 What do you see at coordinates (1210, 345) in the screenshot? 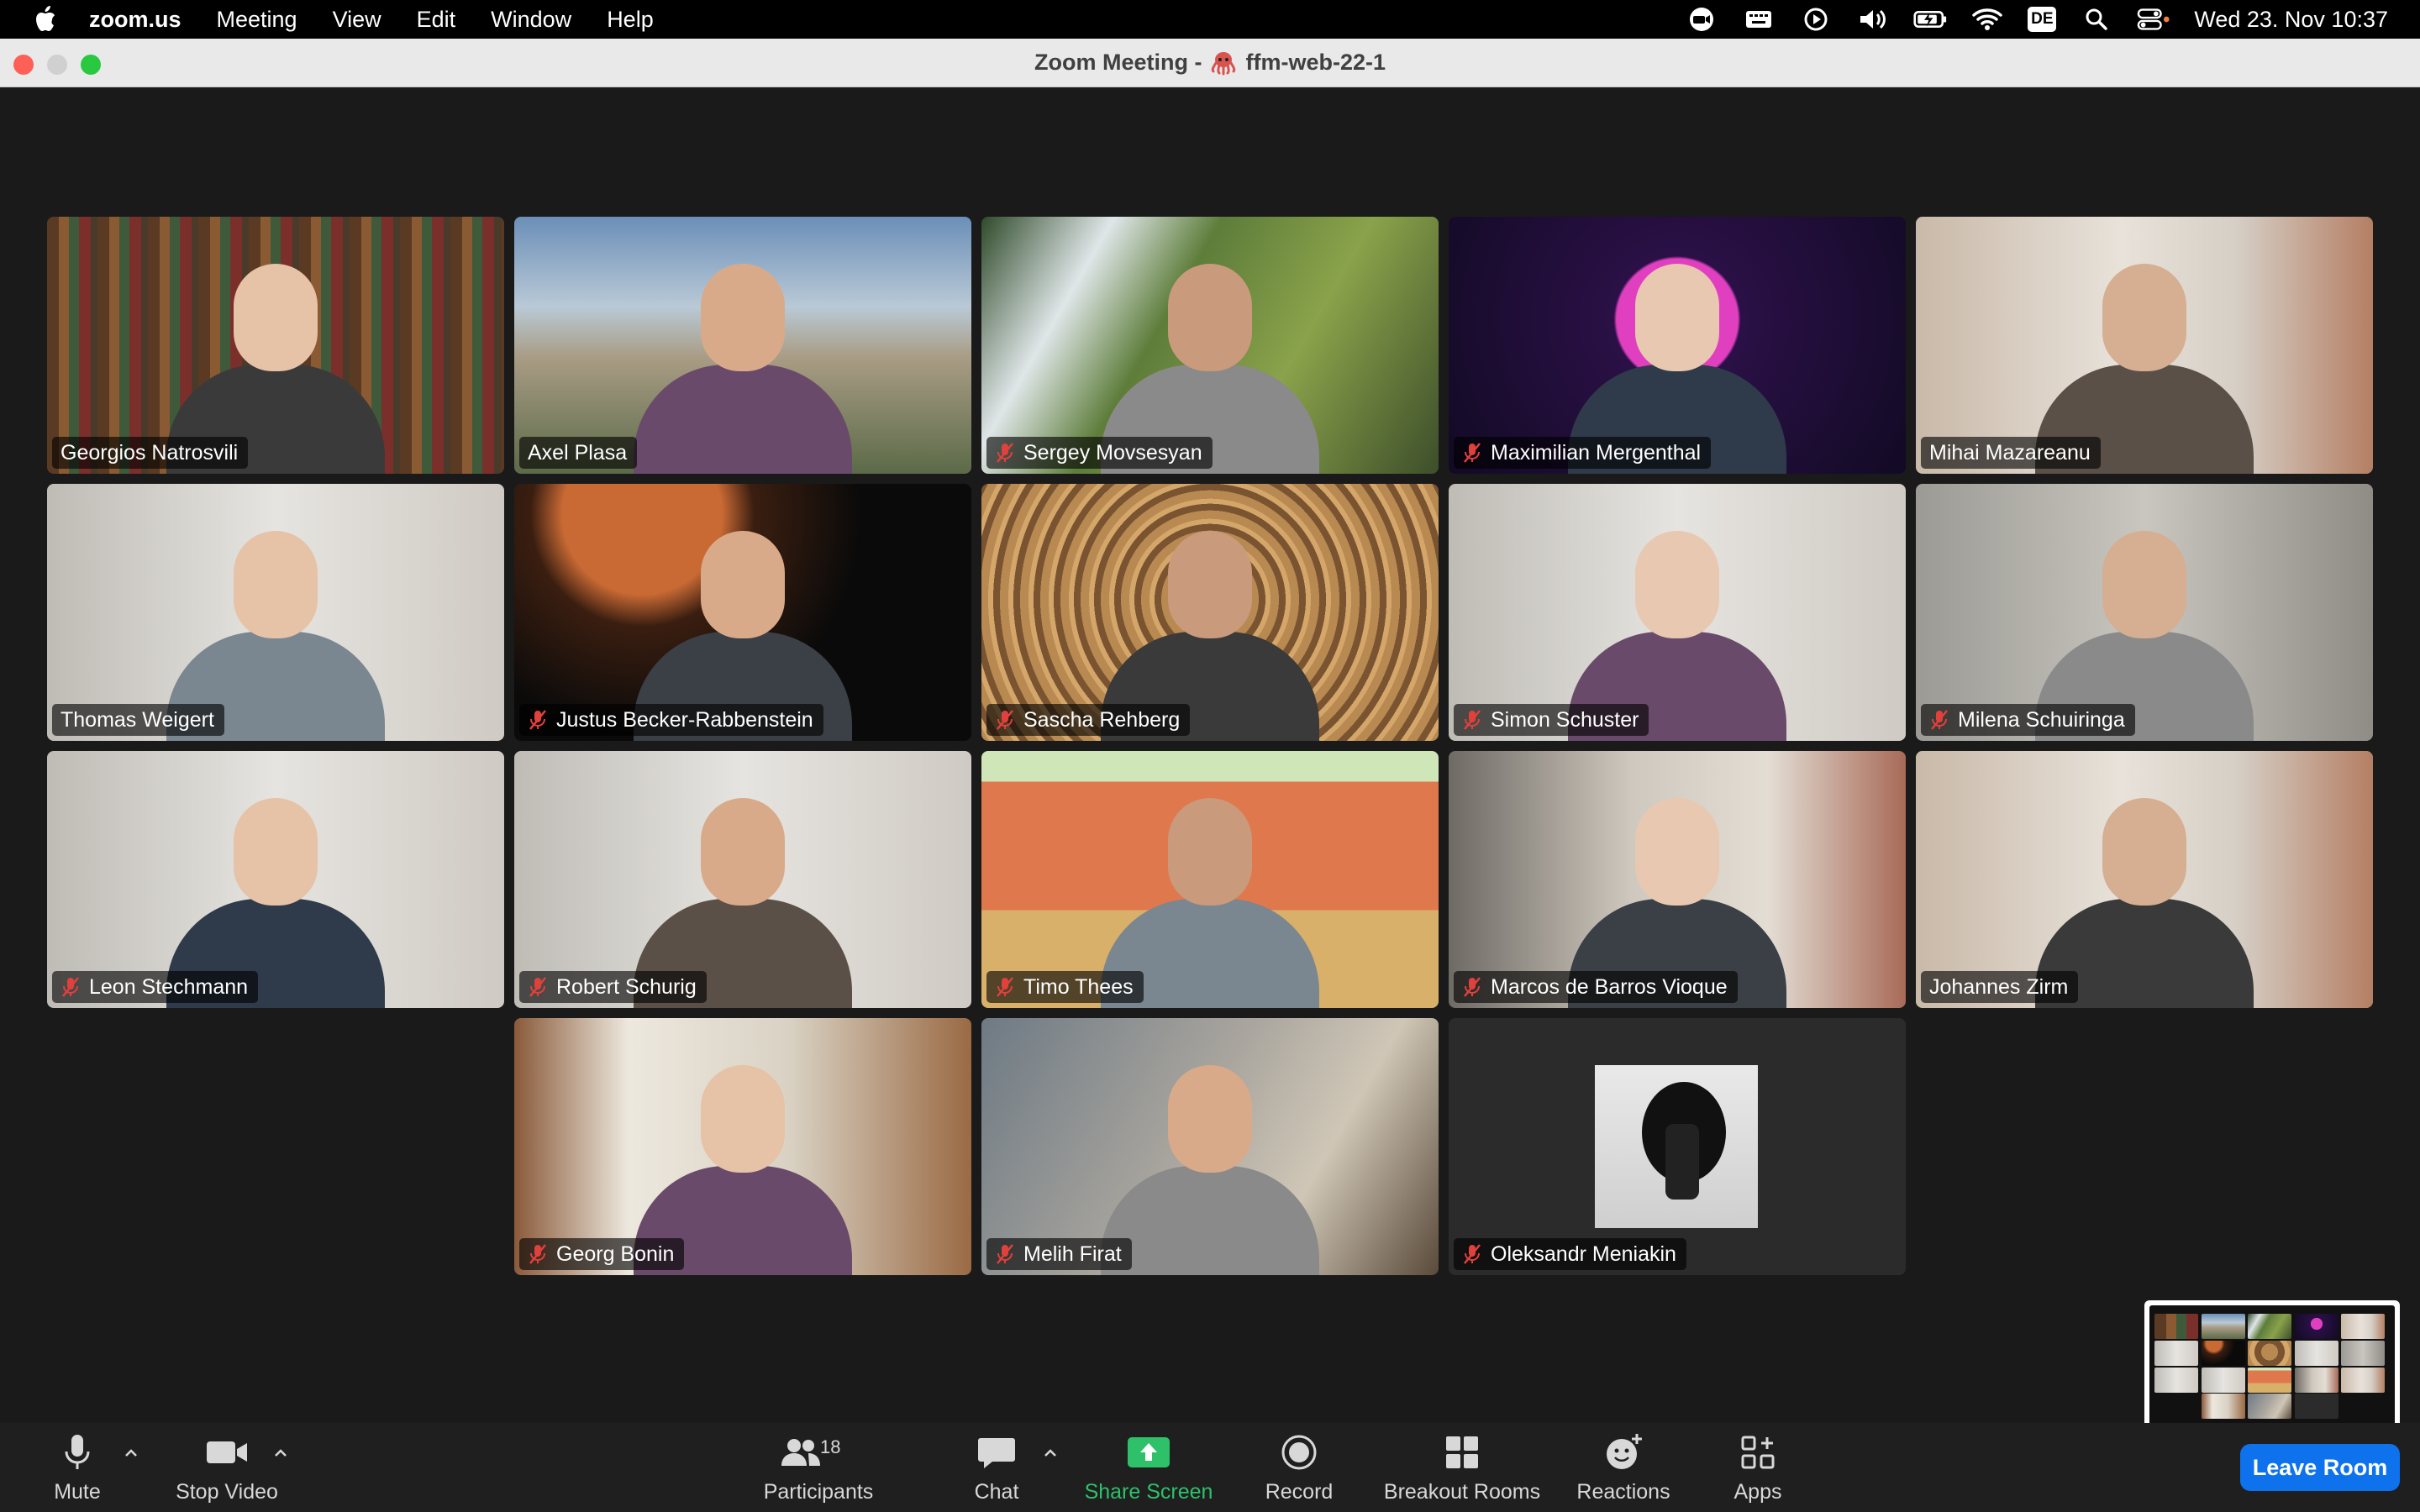
I see `participant-tile: Sergey Movsesyan` at bounding box center [1210, 345].